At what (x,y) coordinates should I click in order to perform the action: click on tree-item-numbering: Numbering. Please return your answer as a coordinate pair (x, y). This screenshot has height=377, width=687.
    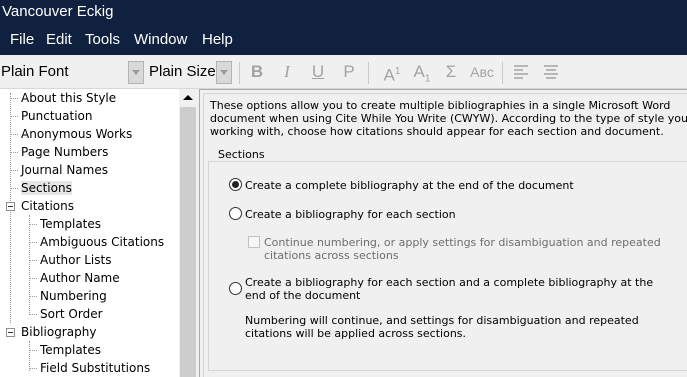
    Looking at the image, I should click on (73, 296).